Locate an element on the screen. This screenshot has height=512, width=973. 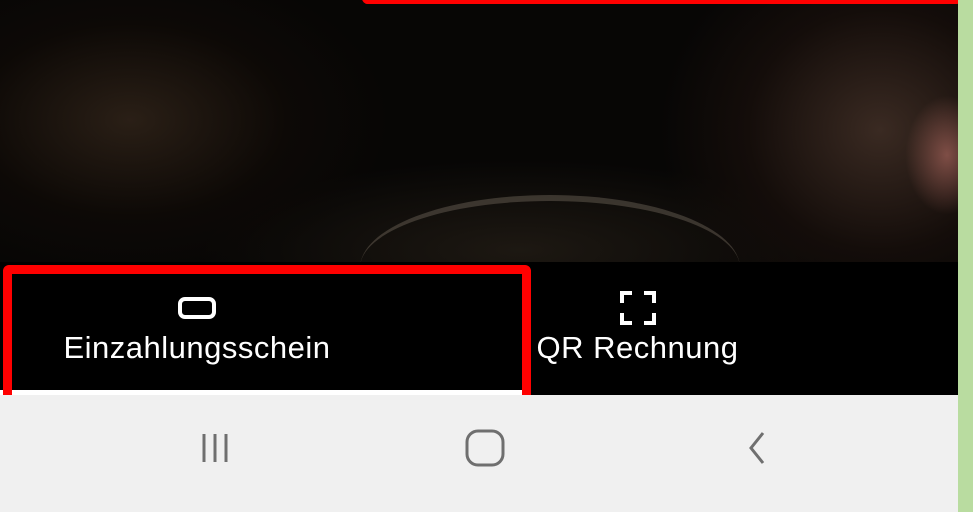
scan-frame-icon is located at coordinates (638, 308).